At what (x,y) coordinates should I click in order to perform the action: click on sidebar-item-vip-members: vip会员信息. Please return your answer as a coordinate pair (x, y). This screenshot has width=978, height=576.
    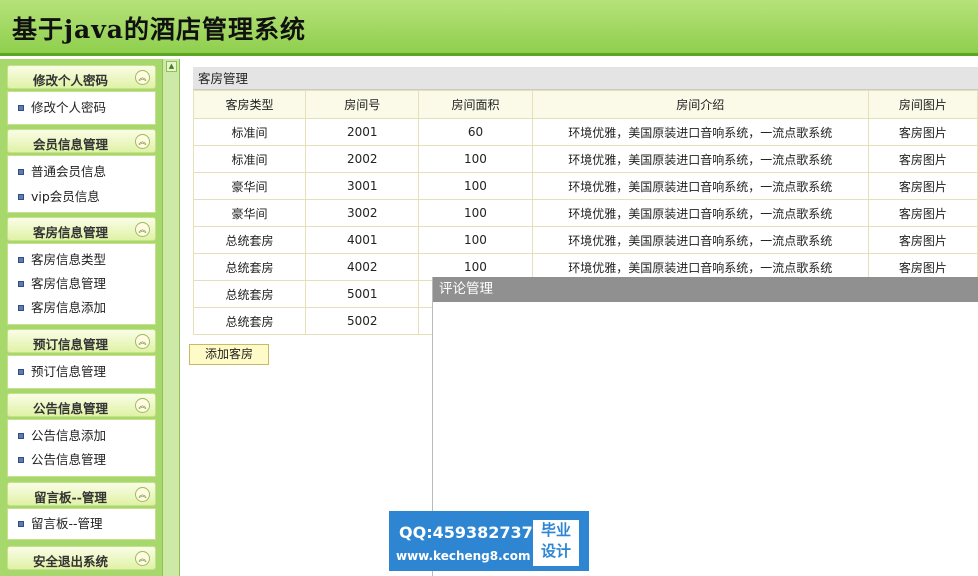
    Looking at the image, I should click on (59, 197).